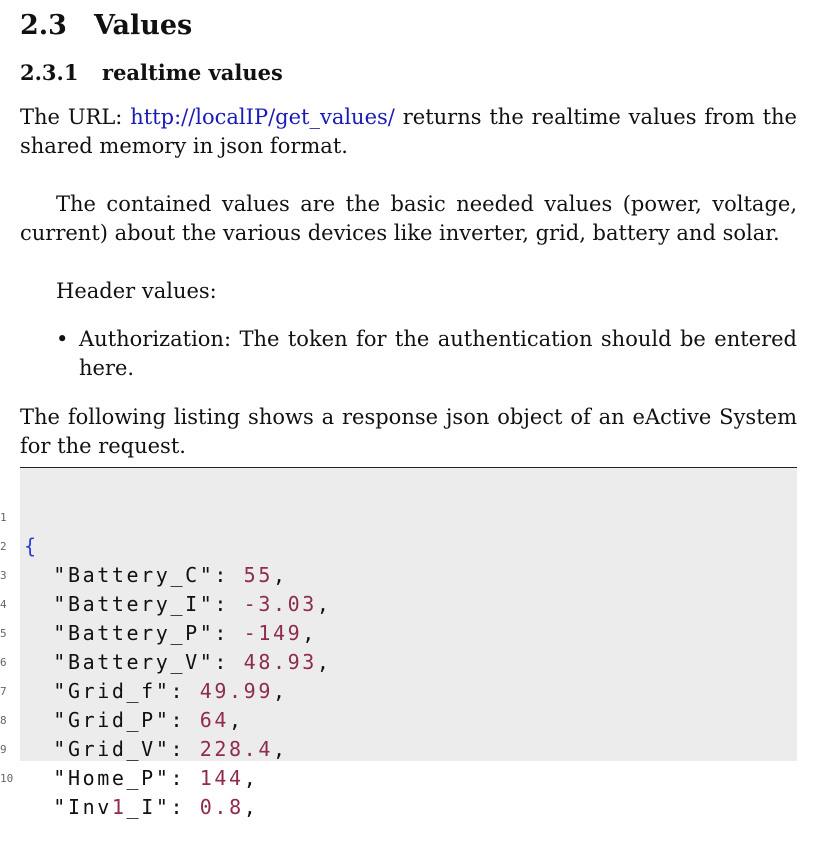 The height and width of the screenshot is (851, 820). What do you see at coordinates (3, 749) in the screenshot?
I see `line-number: 9` at bounding box center [3, 749].